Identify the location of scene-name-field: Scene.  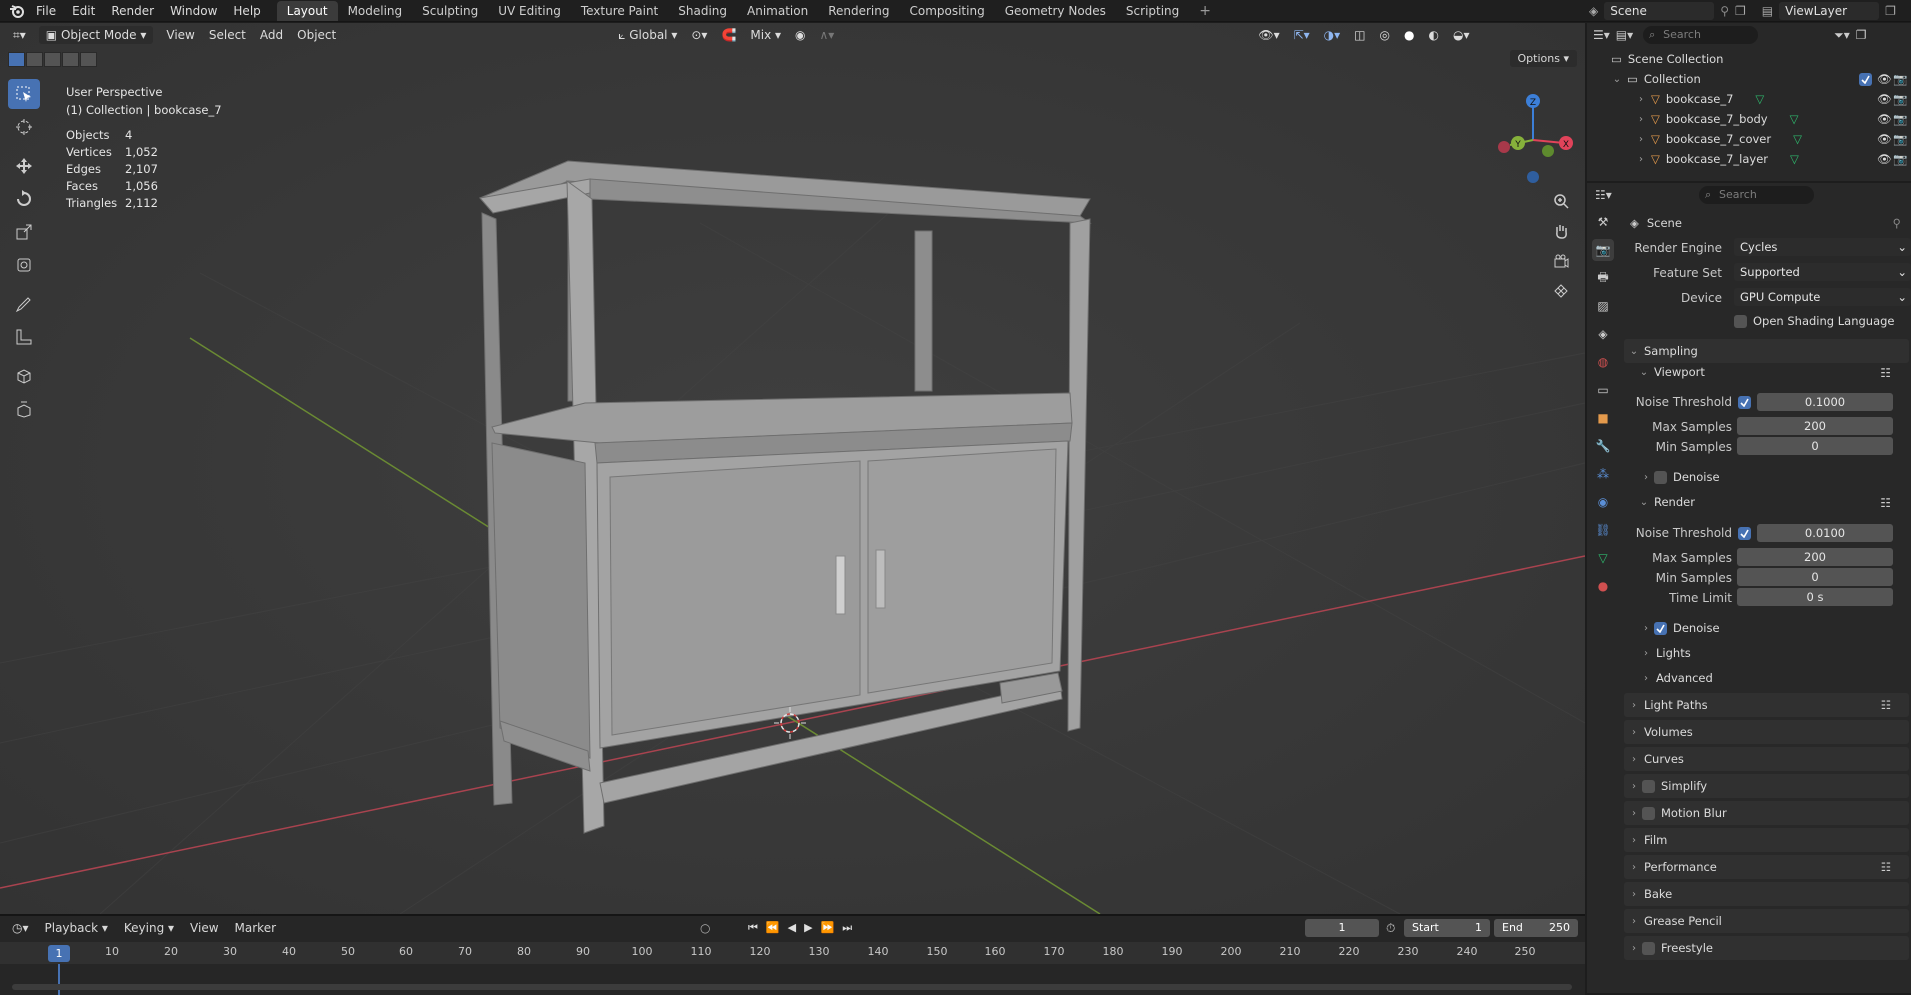
(1659, 11).